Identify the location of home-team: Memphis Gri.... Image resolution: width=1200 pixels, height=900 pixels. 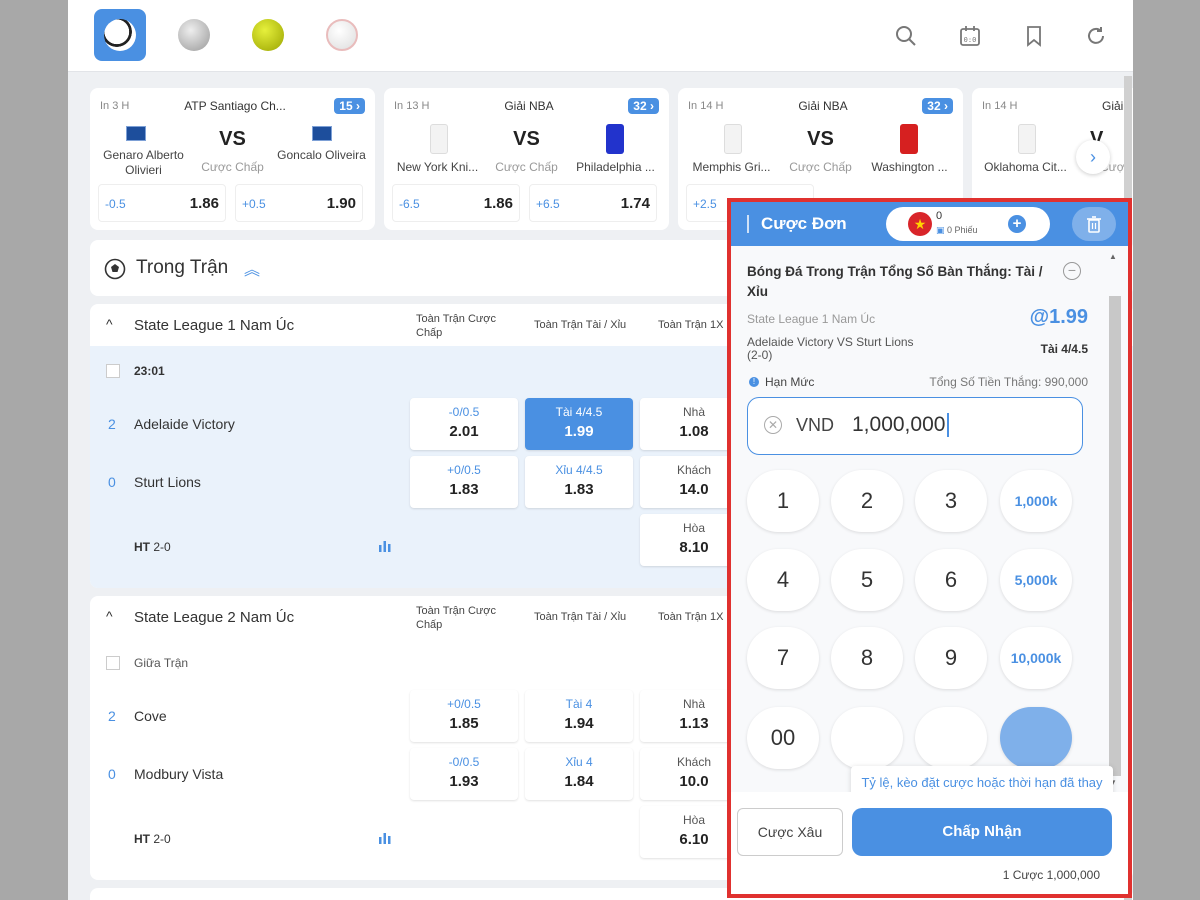
(731, 167).